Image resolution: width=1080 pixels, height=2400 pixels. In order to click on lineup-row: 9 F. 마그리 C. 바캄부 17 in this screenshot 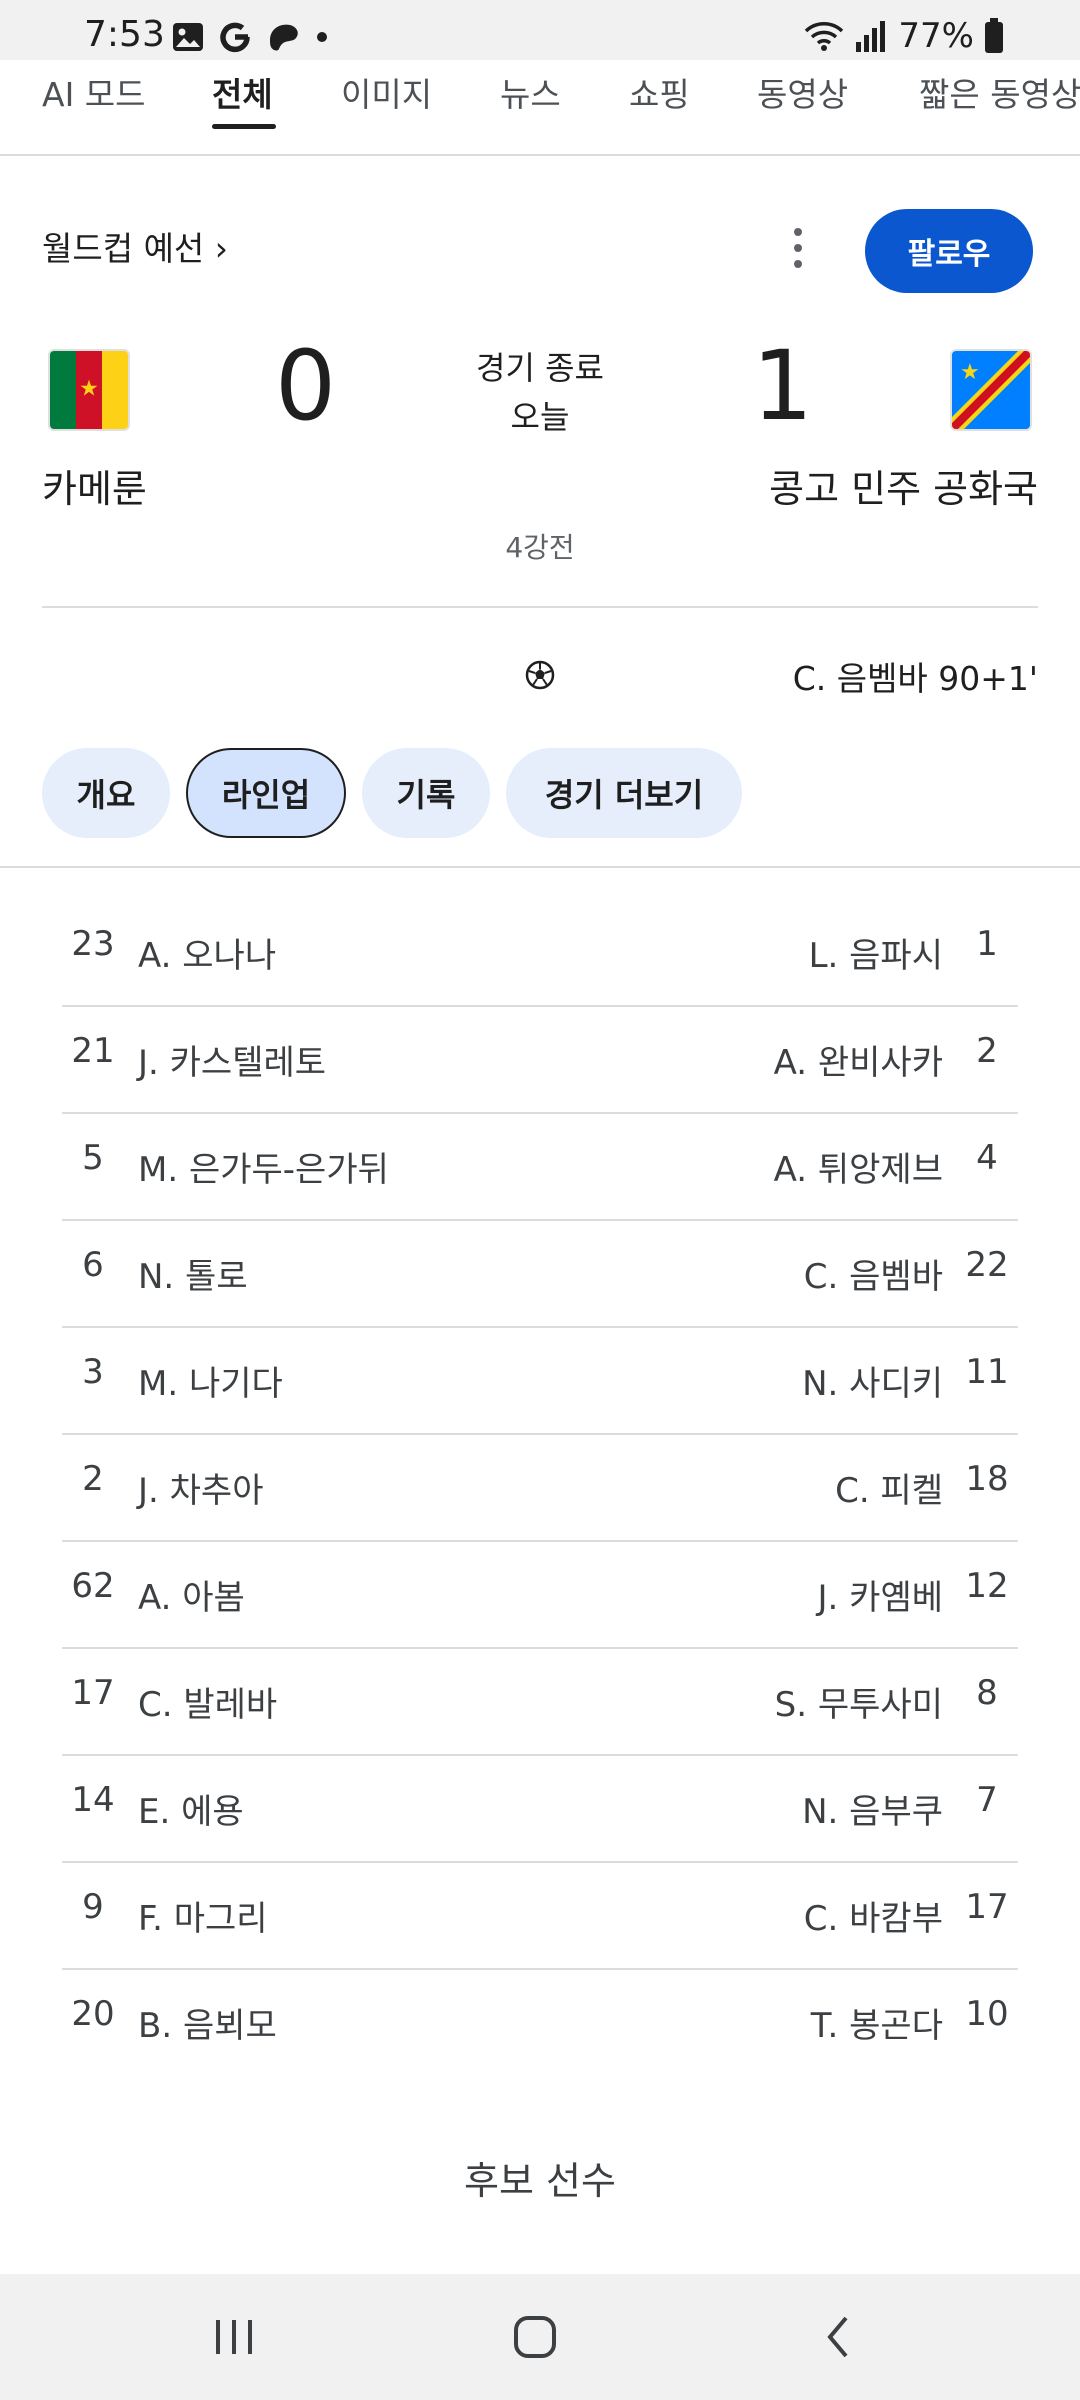, I will do `click(540, 1916)`.